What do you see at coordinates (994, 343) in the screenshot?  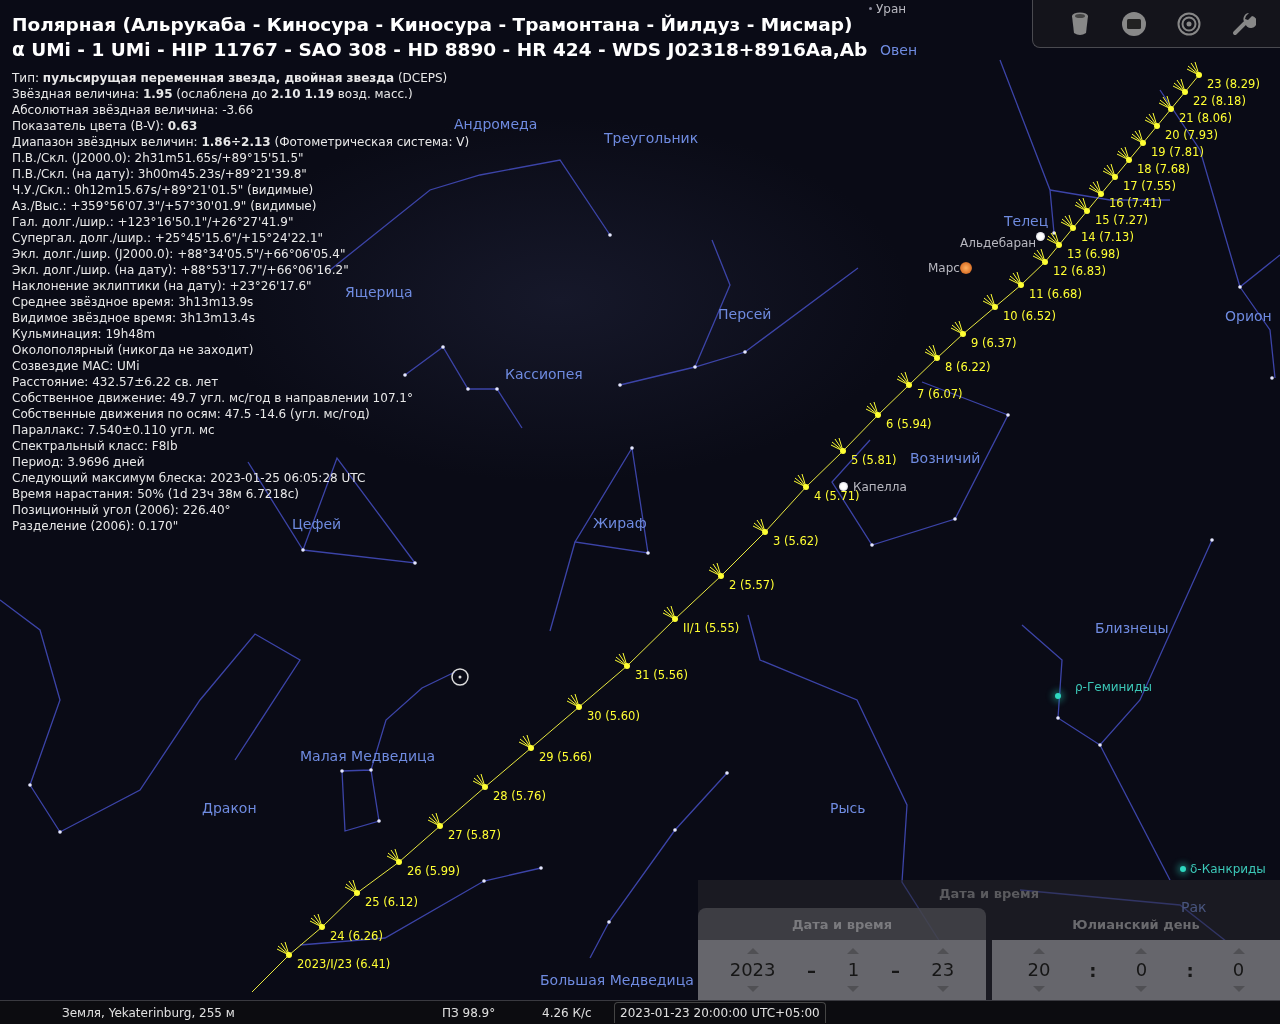 I see `ephemeris-label: 9 (6.37)` at bounding box center [994, 343].